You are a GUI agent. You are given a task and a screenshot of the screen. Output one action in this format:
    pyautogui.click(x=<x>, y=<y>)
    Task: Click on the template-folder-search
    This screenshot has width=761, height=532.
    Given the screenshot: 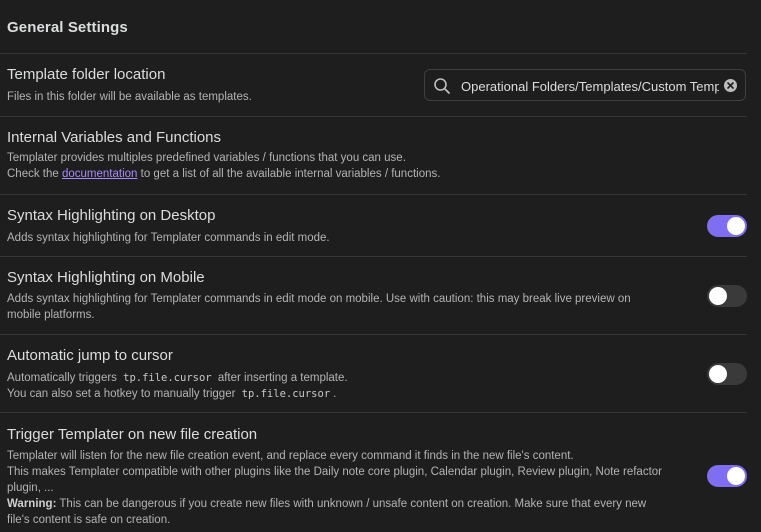 What is the action you would take?
    pyautogui.click(x=585, y=85)
    